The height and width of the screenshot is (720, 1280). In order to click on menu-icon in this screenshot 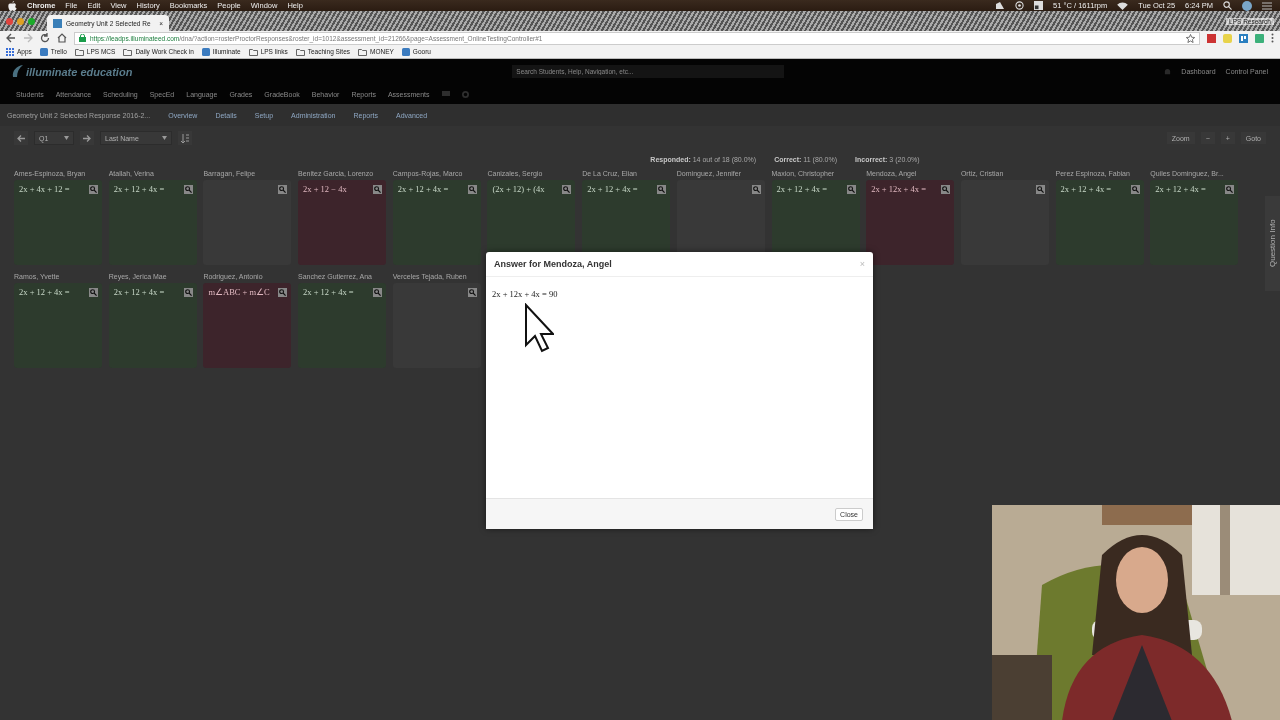, I will do `click(1272, 38)`.